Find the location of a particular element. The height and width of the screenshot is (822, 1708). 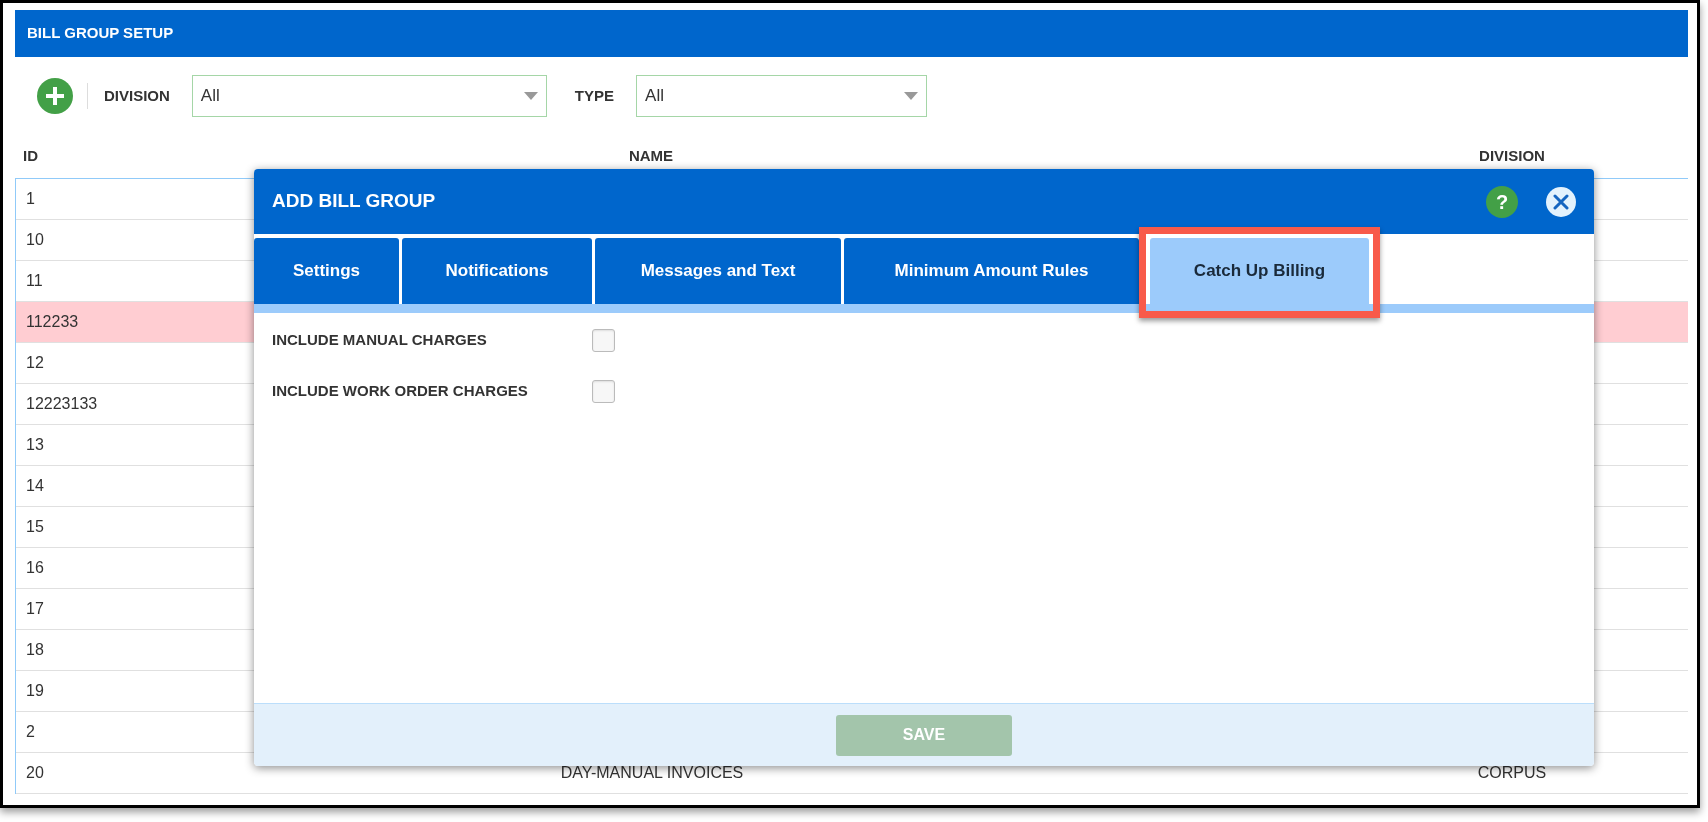

table-cell-text: 112233 is located at coordinates (52, 322).